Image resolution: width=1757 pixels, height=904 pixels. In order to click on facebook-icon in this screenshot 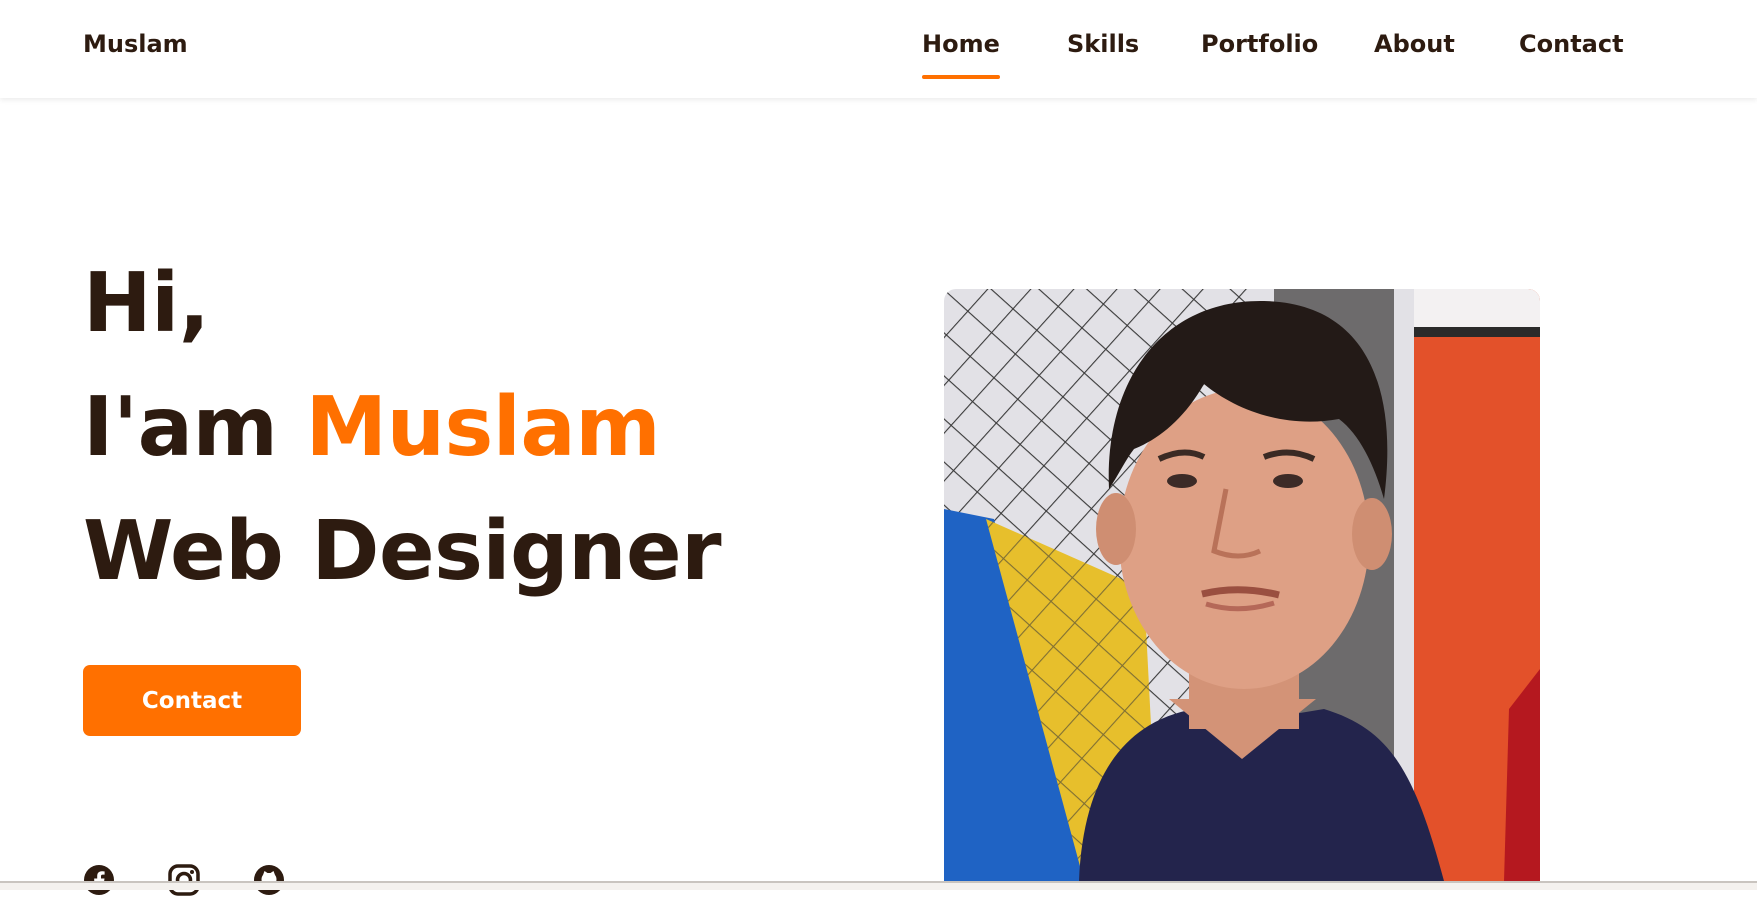, I will do `click(99, 880)`.